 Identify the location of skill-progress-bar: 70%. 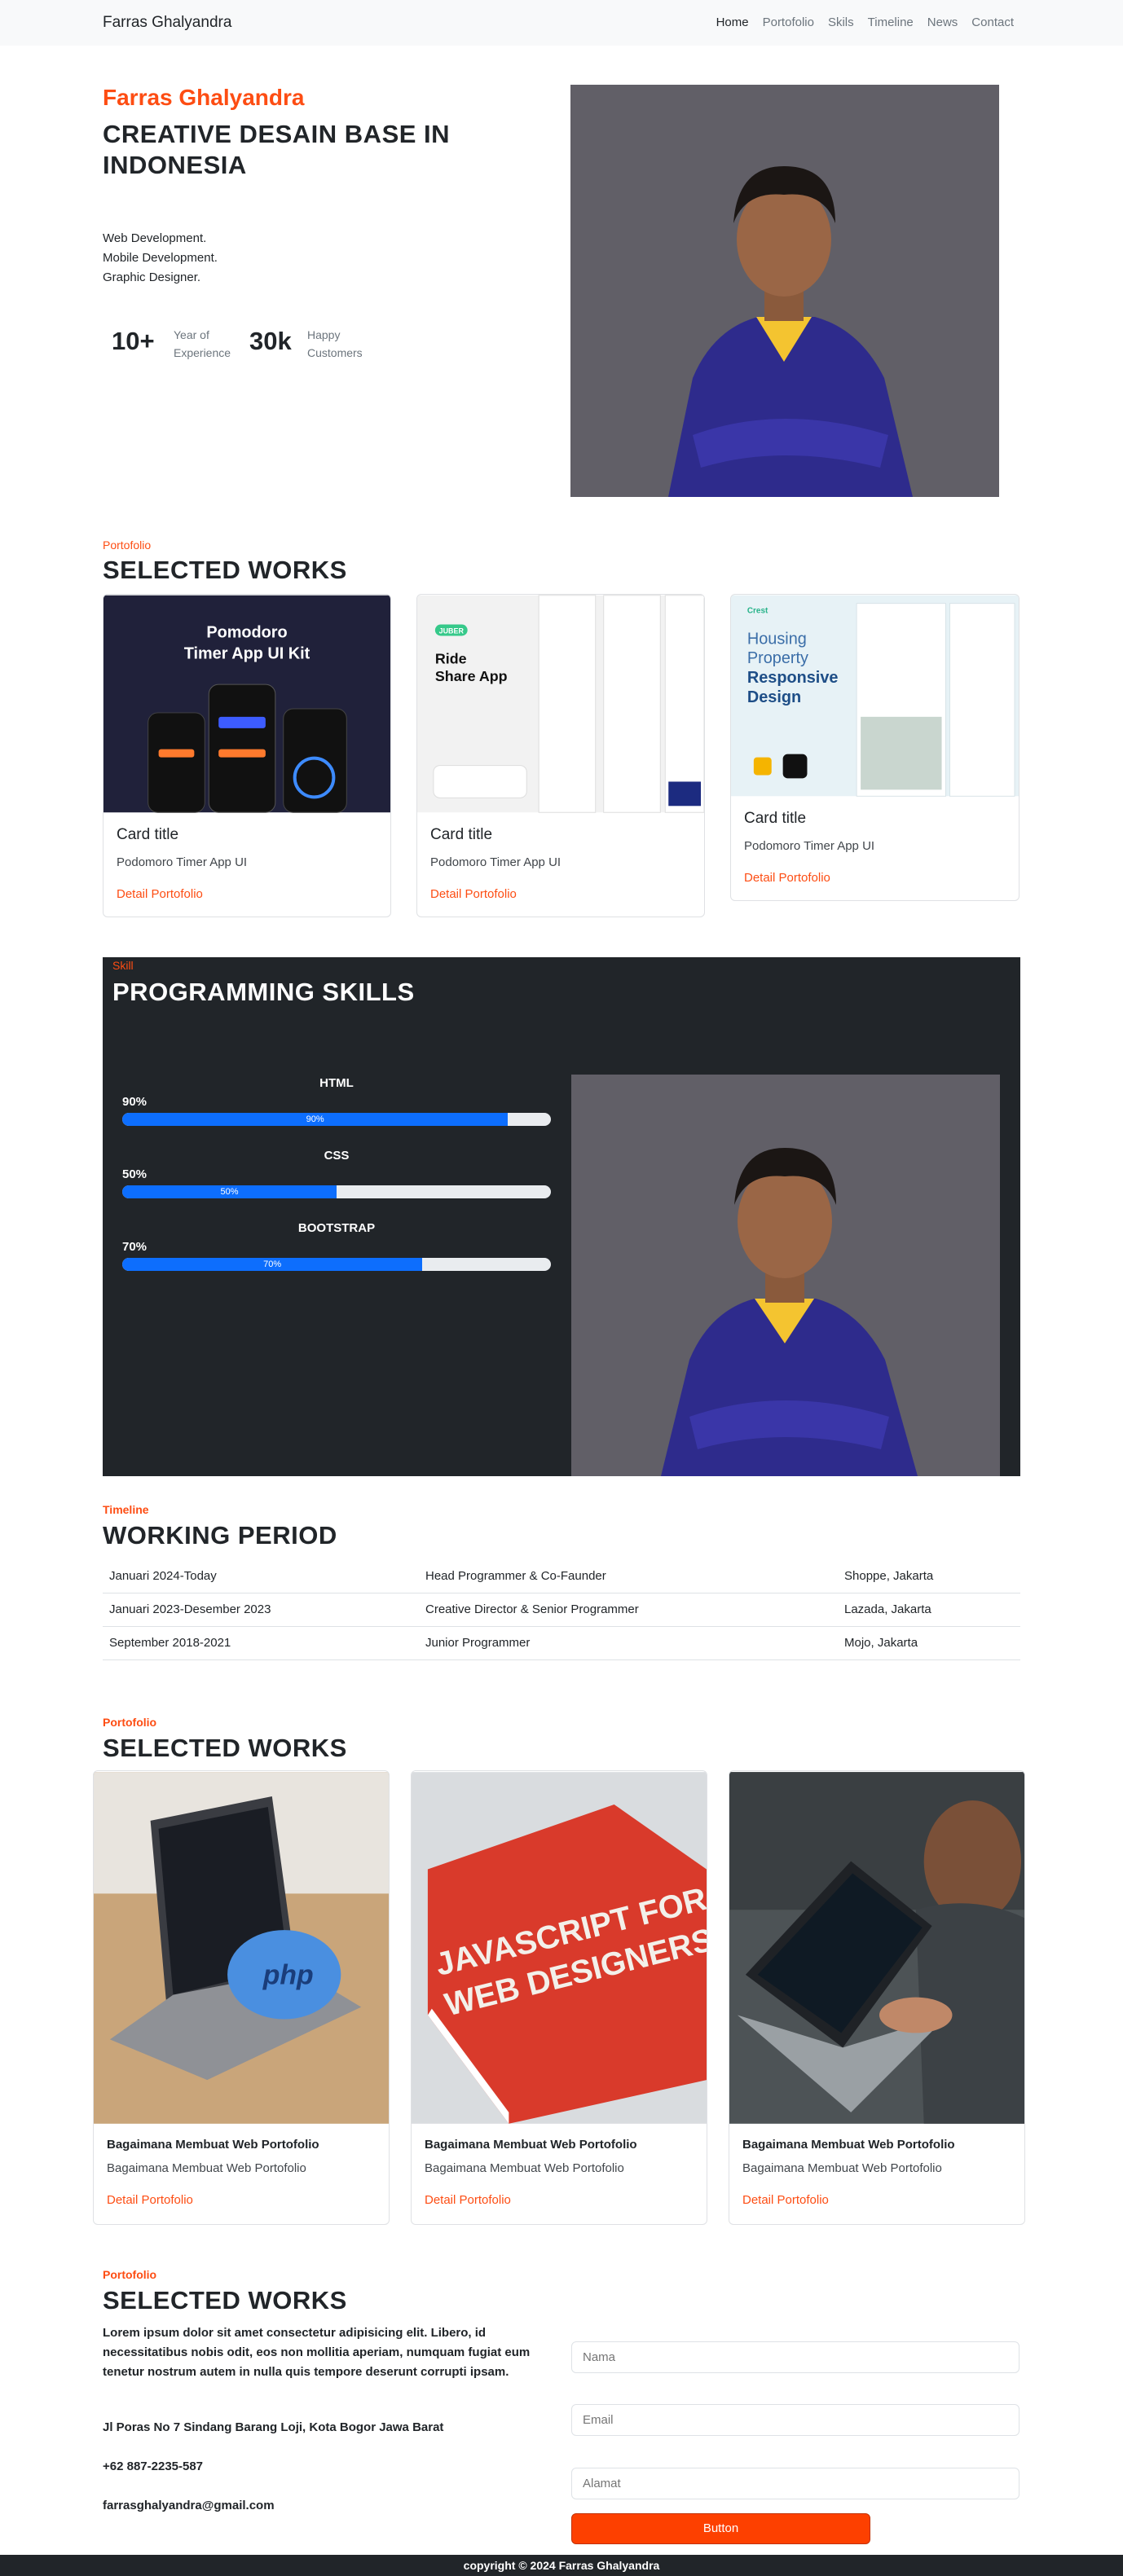
(336, 1264).